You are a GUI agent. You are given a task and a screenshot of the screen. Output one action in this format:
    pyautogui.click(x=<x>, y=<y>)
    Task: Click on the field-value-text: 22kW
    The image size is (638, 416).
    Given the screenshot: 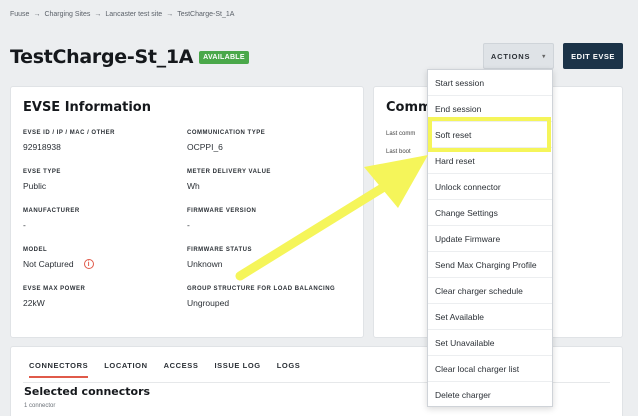 What is the action you would take?
    pyautogui.click(x=34, y=303)
    